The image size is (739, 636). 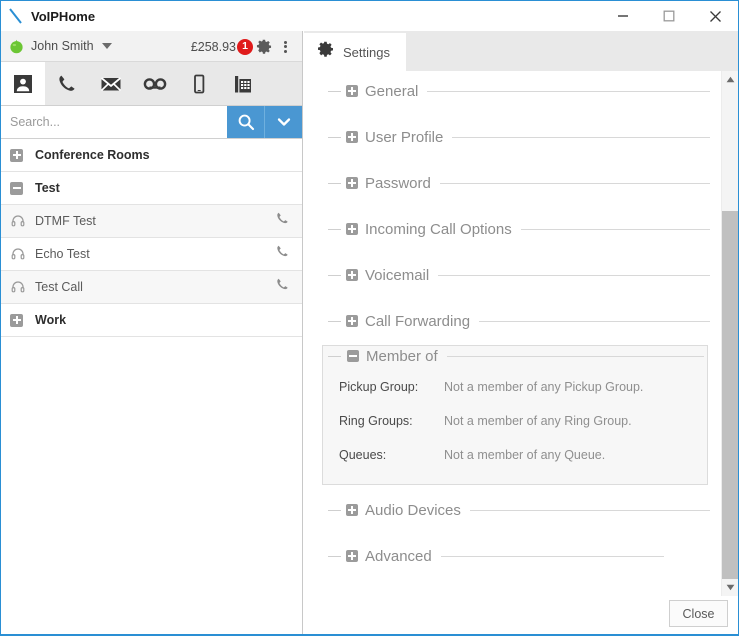 I want to click on fax-machine-icon, so click(x=243, y=83).